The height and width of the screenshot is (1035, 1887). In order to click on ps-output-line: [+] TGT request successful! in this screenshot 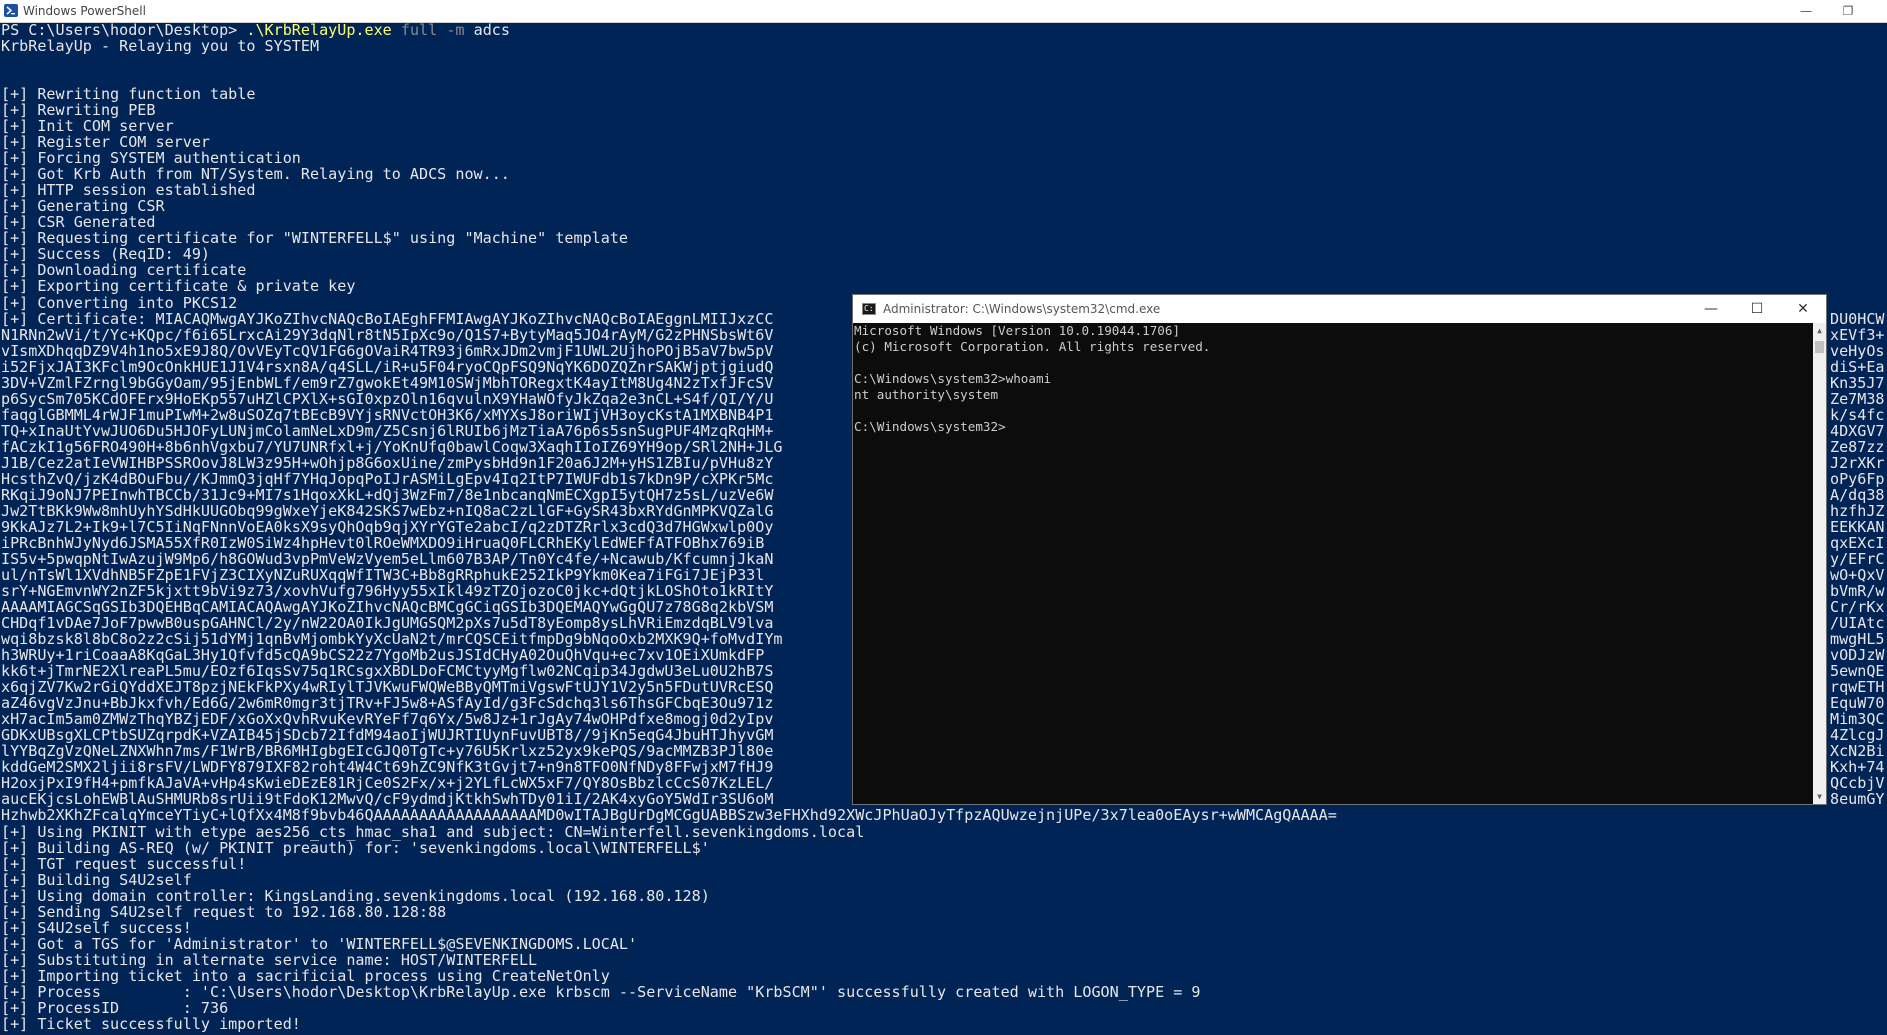, I will do `click(124, 863)`.